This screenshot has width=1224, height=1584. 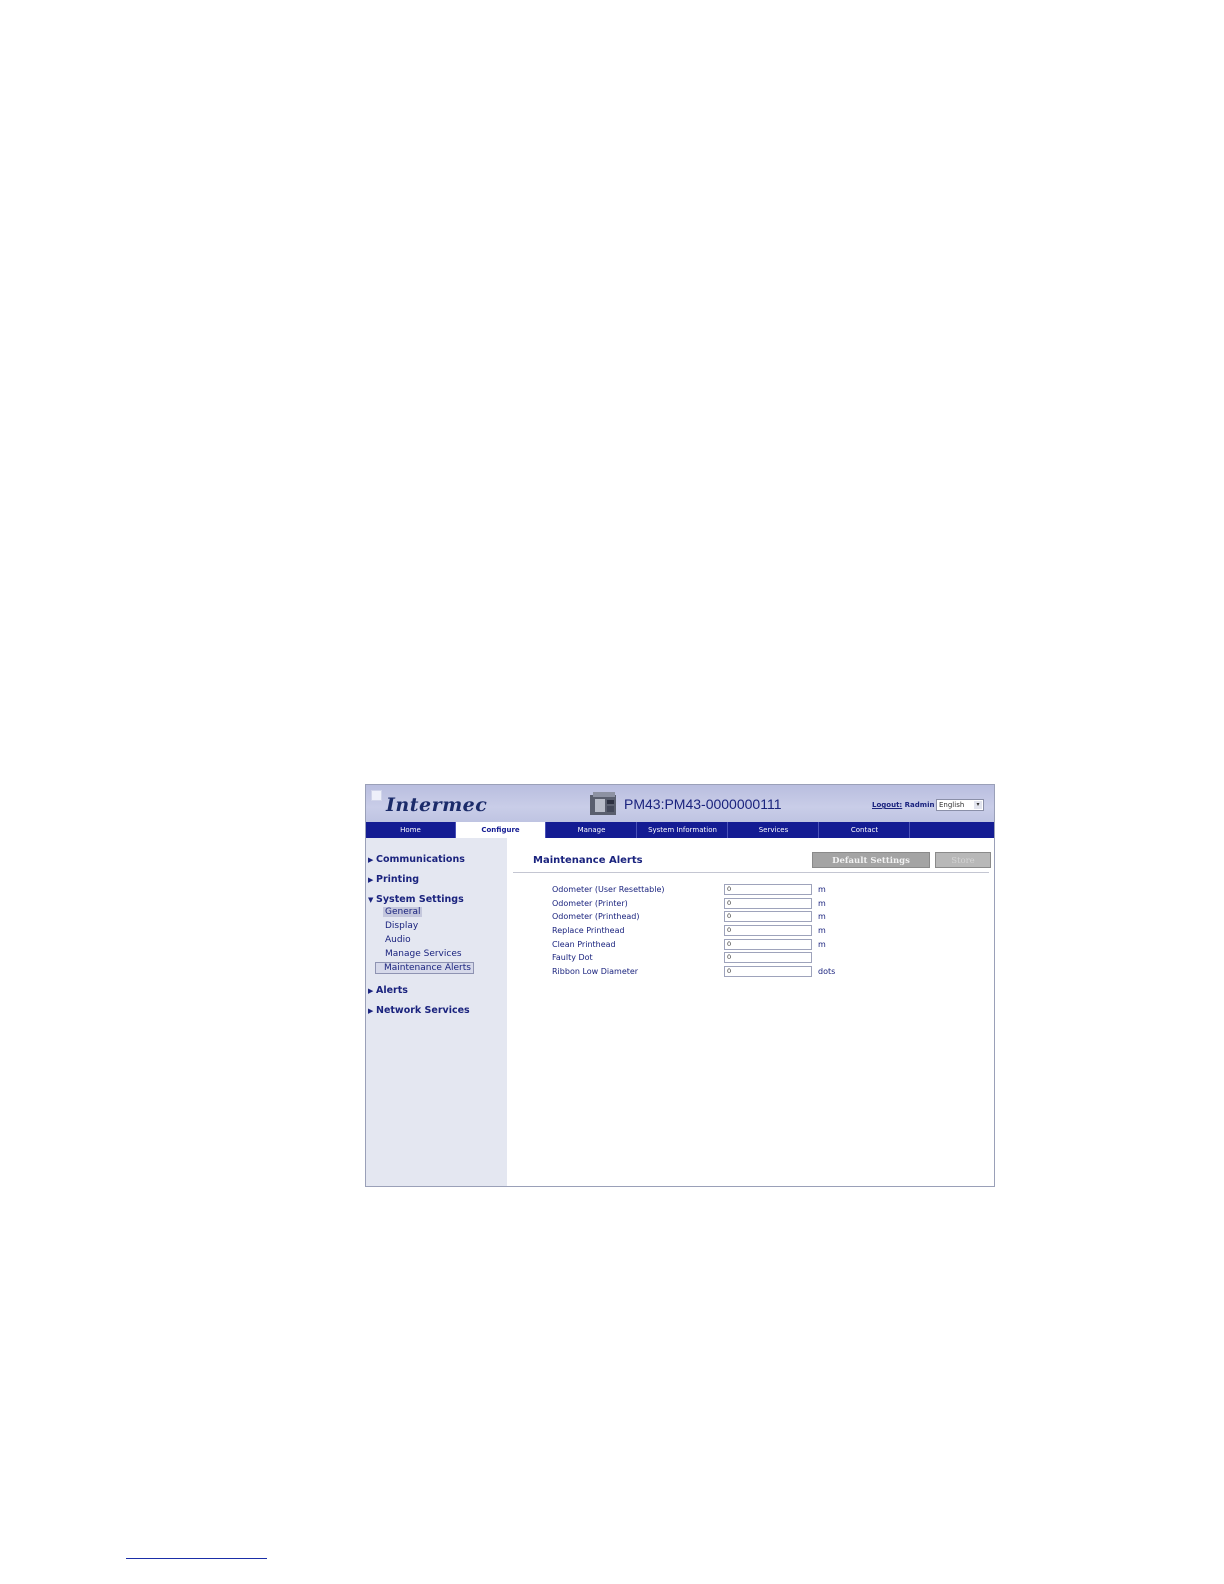 What do you see at coordinates (768, 957) in the screenshot?
I see `faulty-dot-field: 0` at bounding box center [768, 957].